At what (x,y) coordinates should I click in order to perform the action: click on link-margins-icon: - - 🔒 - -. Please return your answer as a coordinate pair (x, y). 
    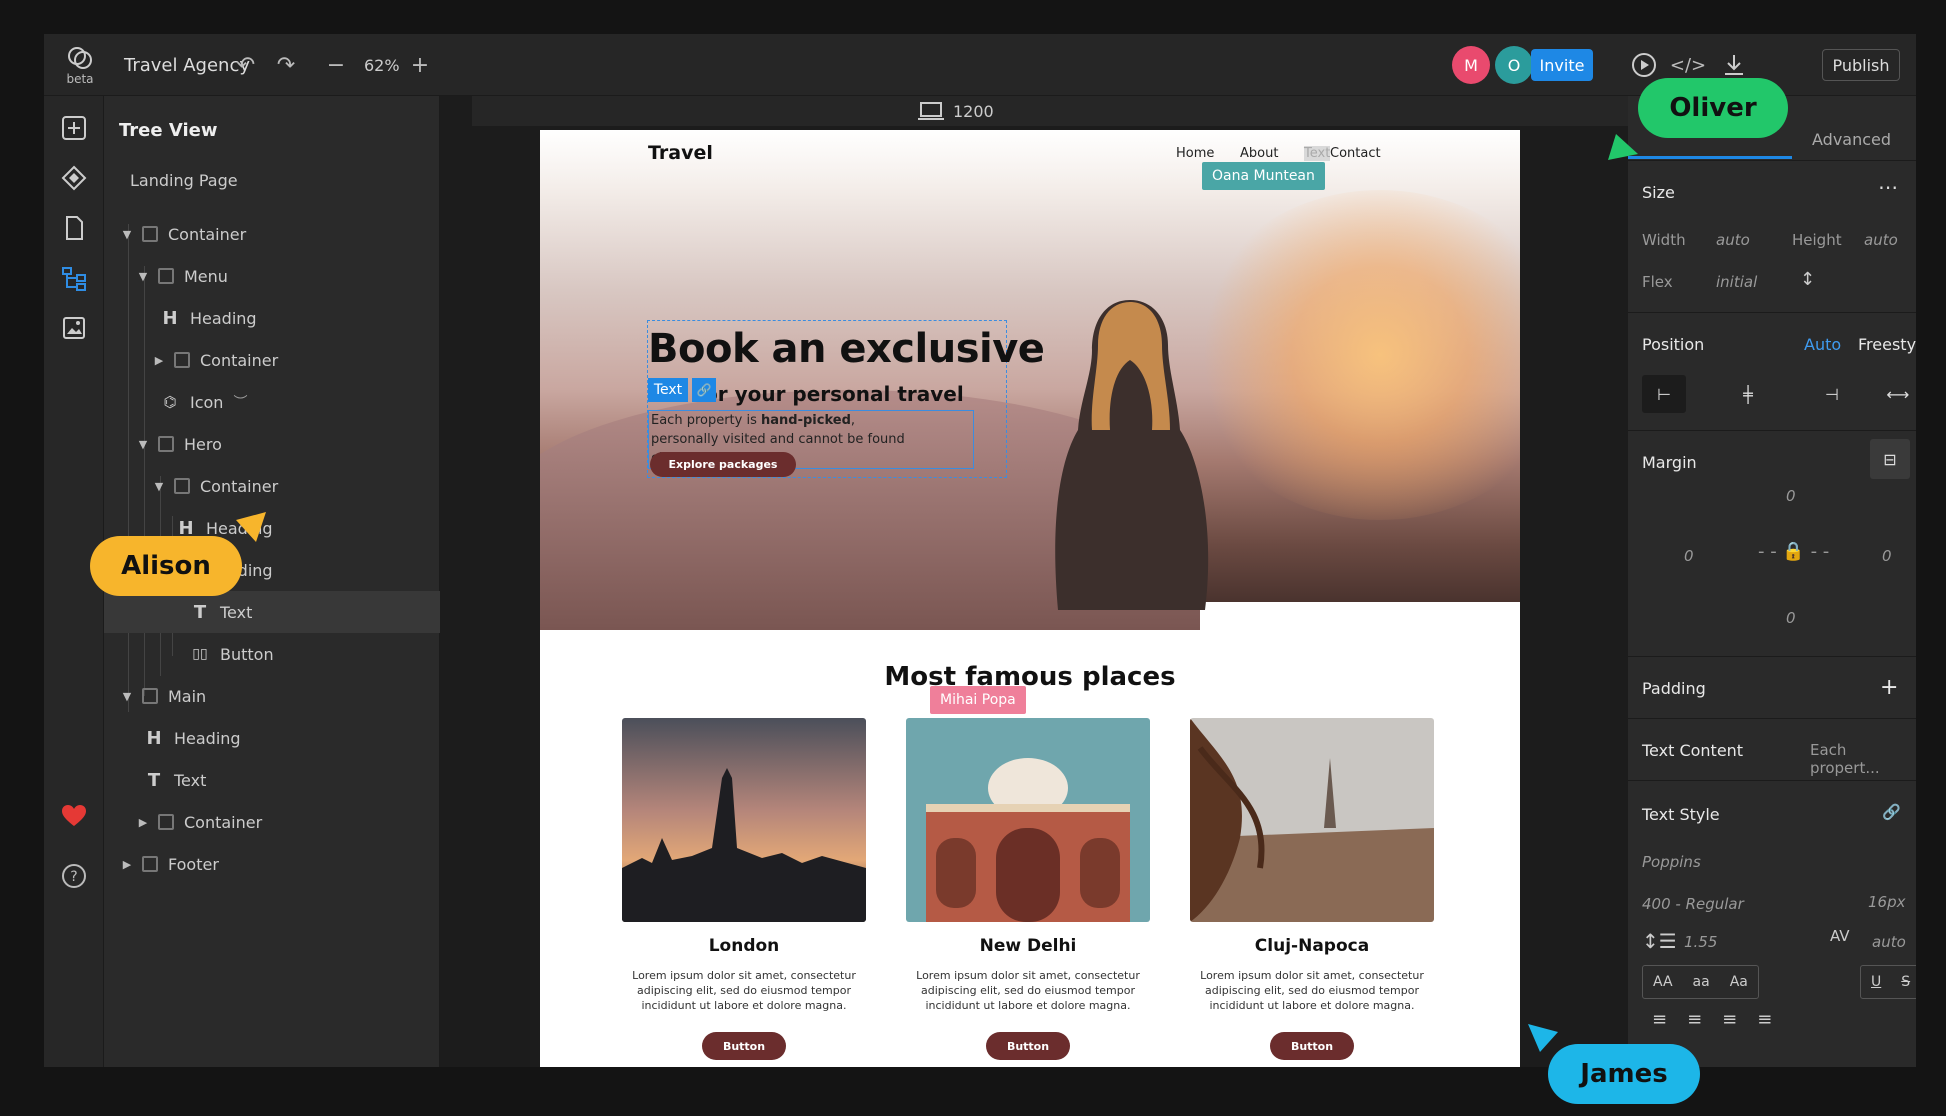
    Looking at the image, I should click on (1793, 551).